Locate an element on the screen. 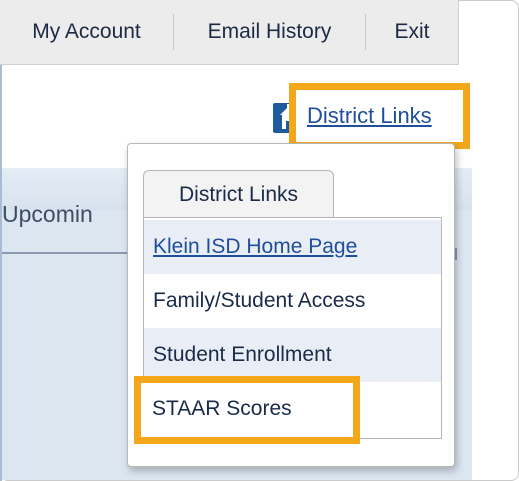  district-links-tab: District Links is located at coordinates (238, 194).